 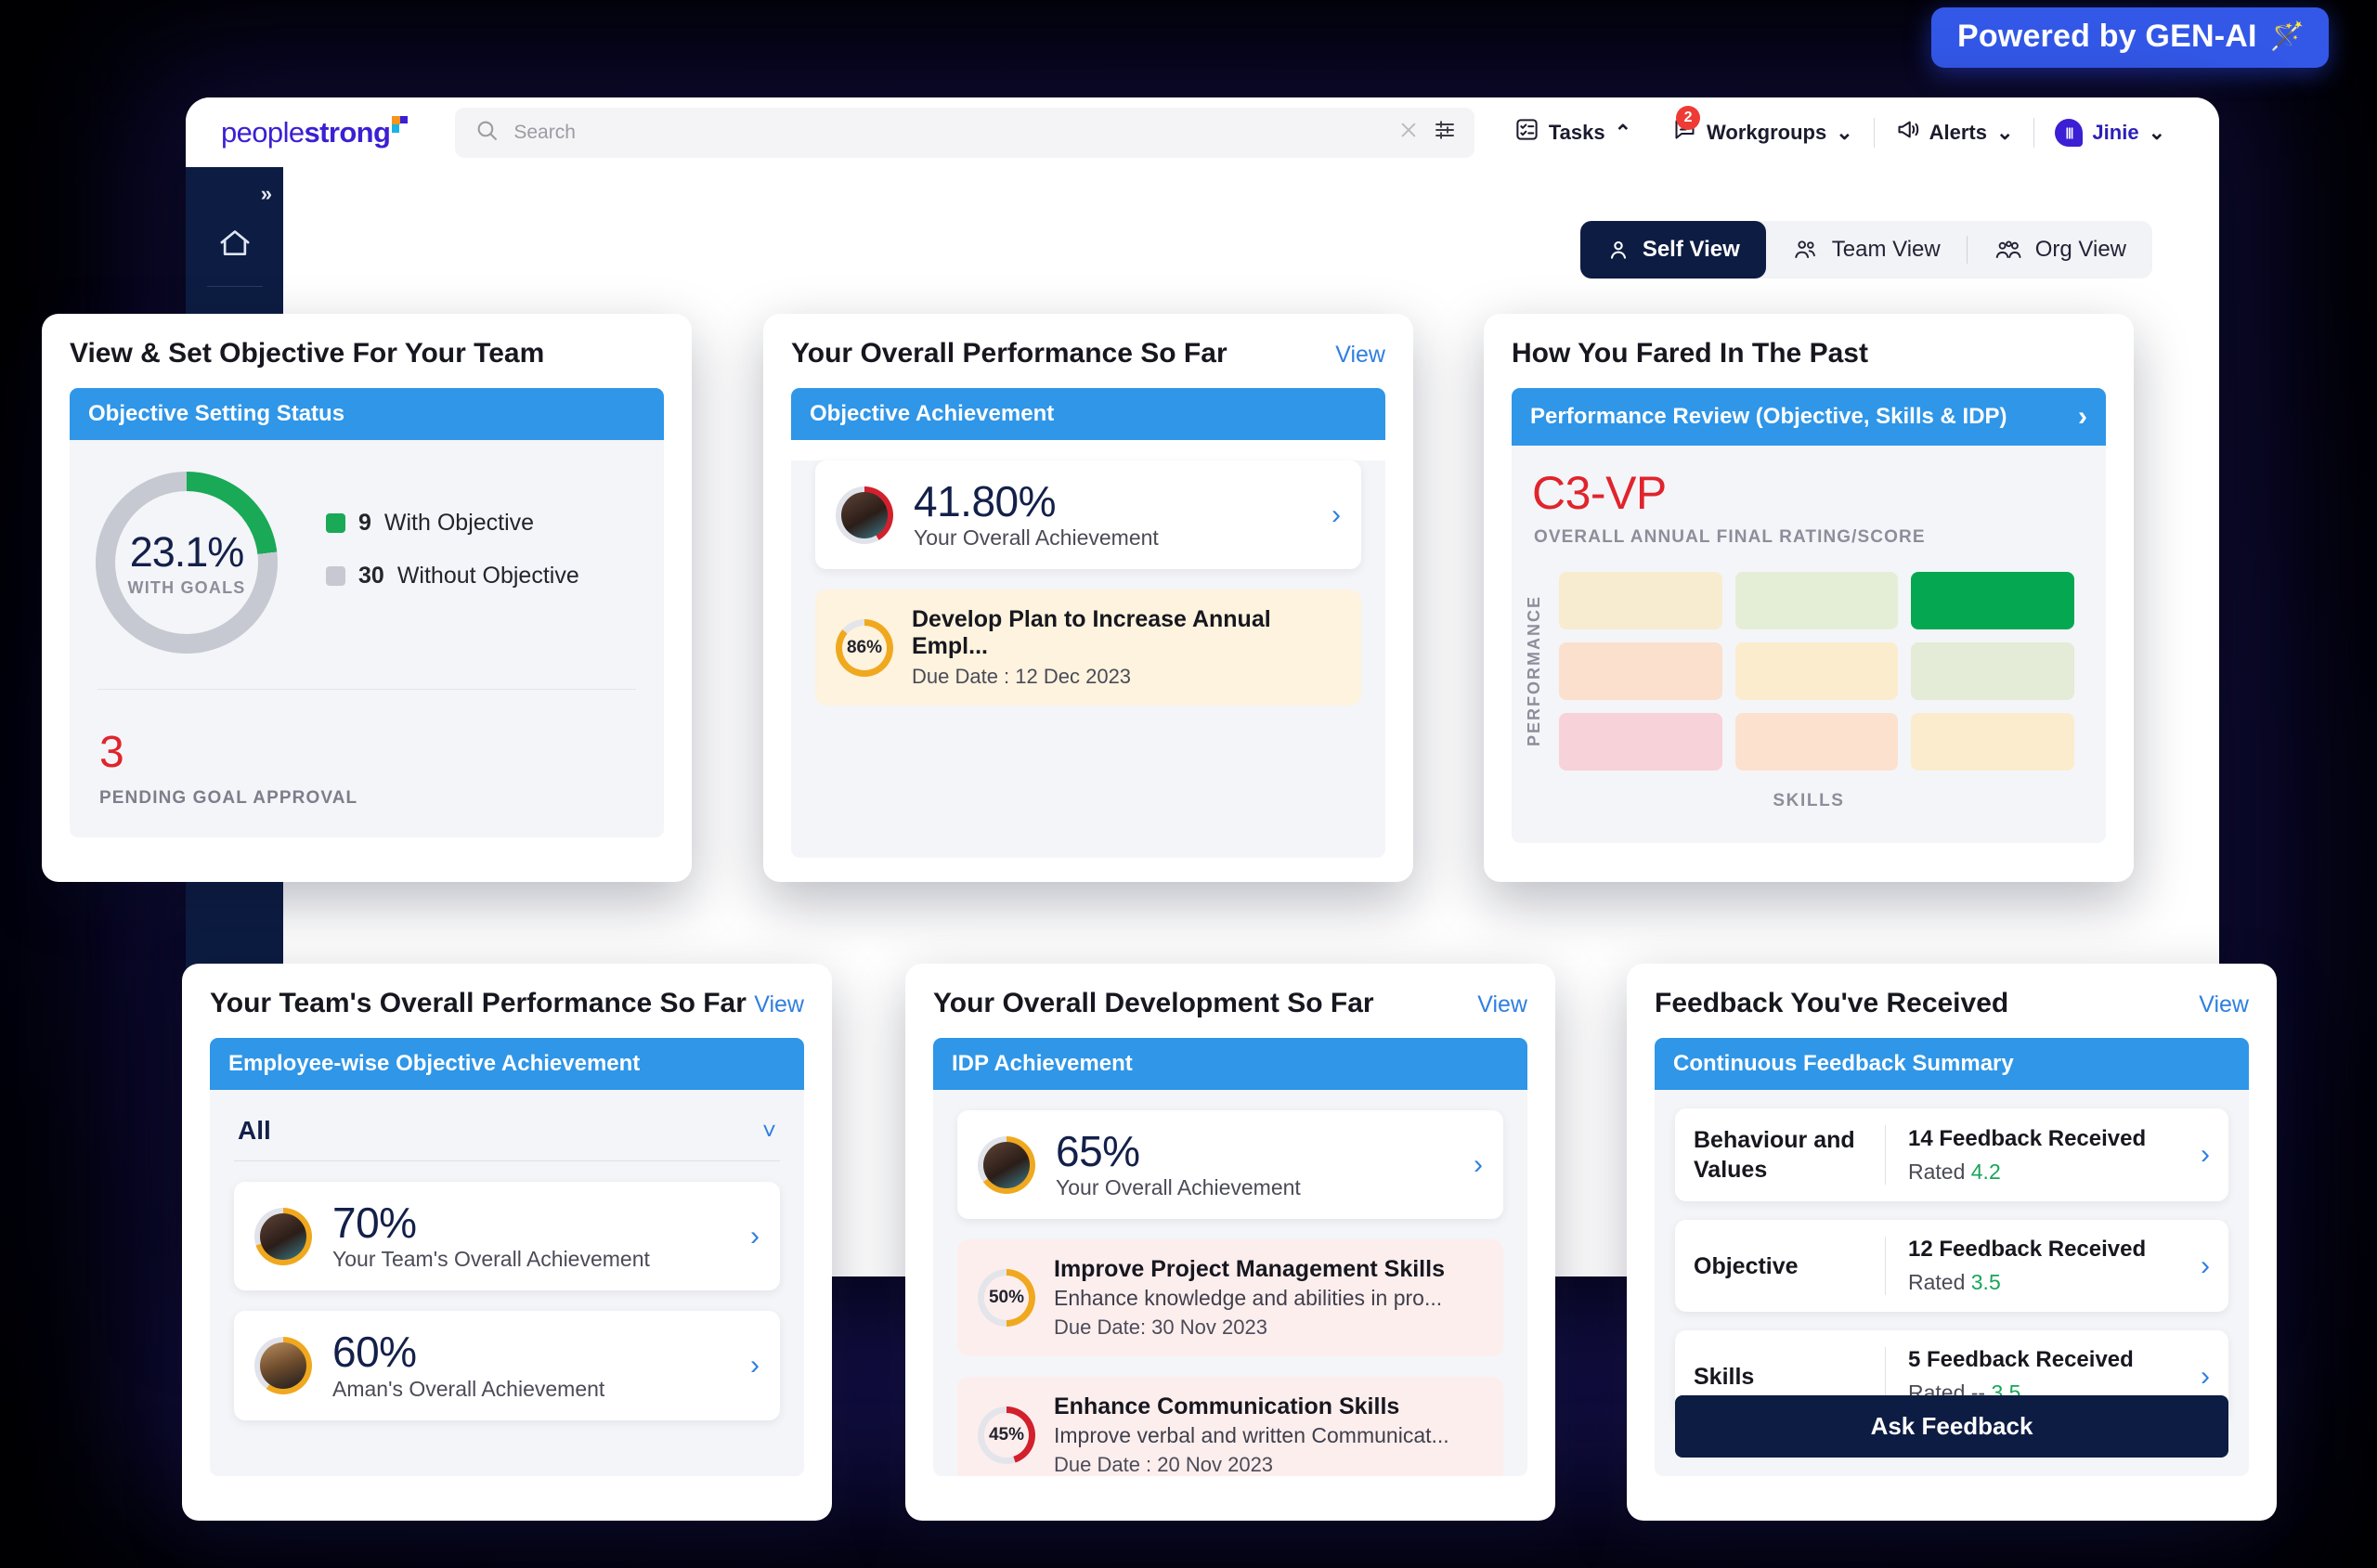 I want to click on tab-org-view: Org View, so click(x=2060, y=250).